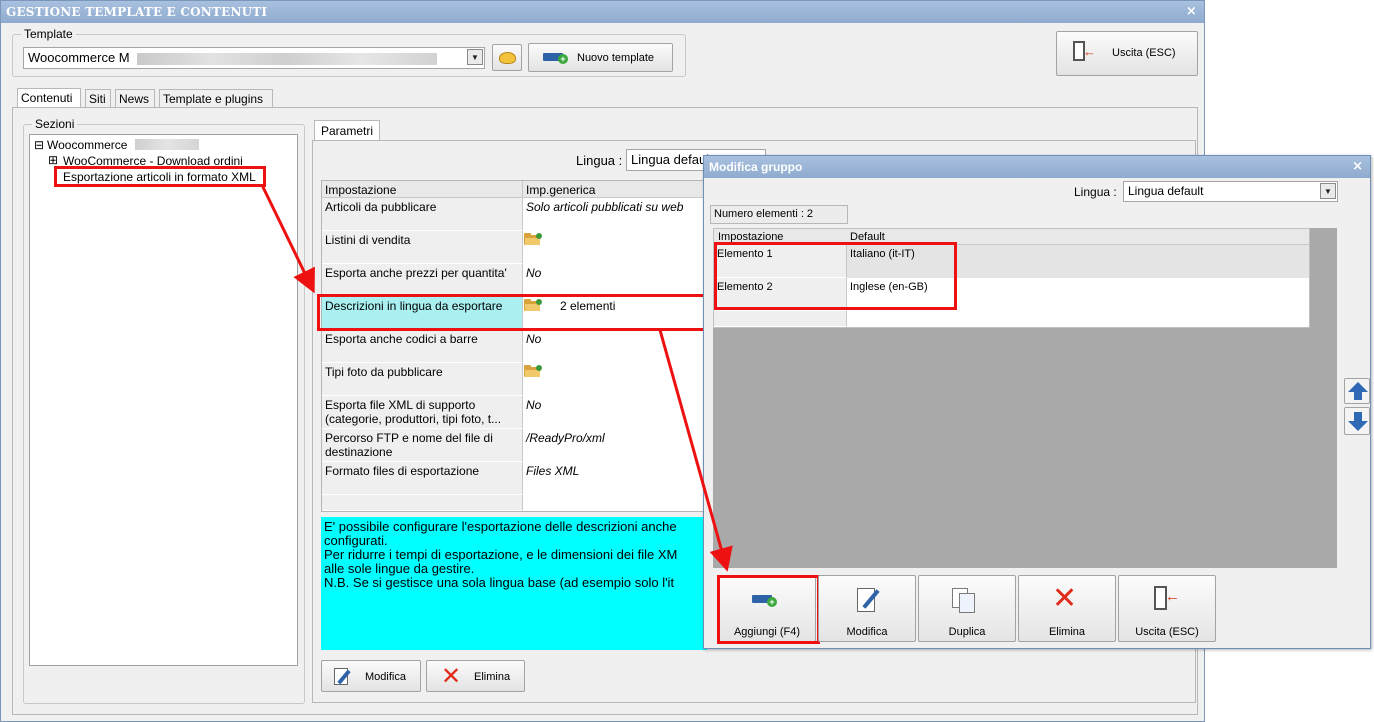  Describe the element at coordinates (522, 189) in the screenshot. I see `params-col-divider` at that location.